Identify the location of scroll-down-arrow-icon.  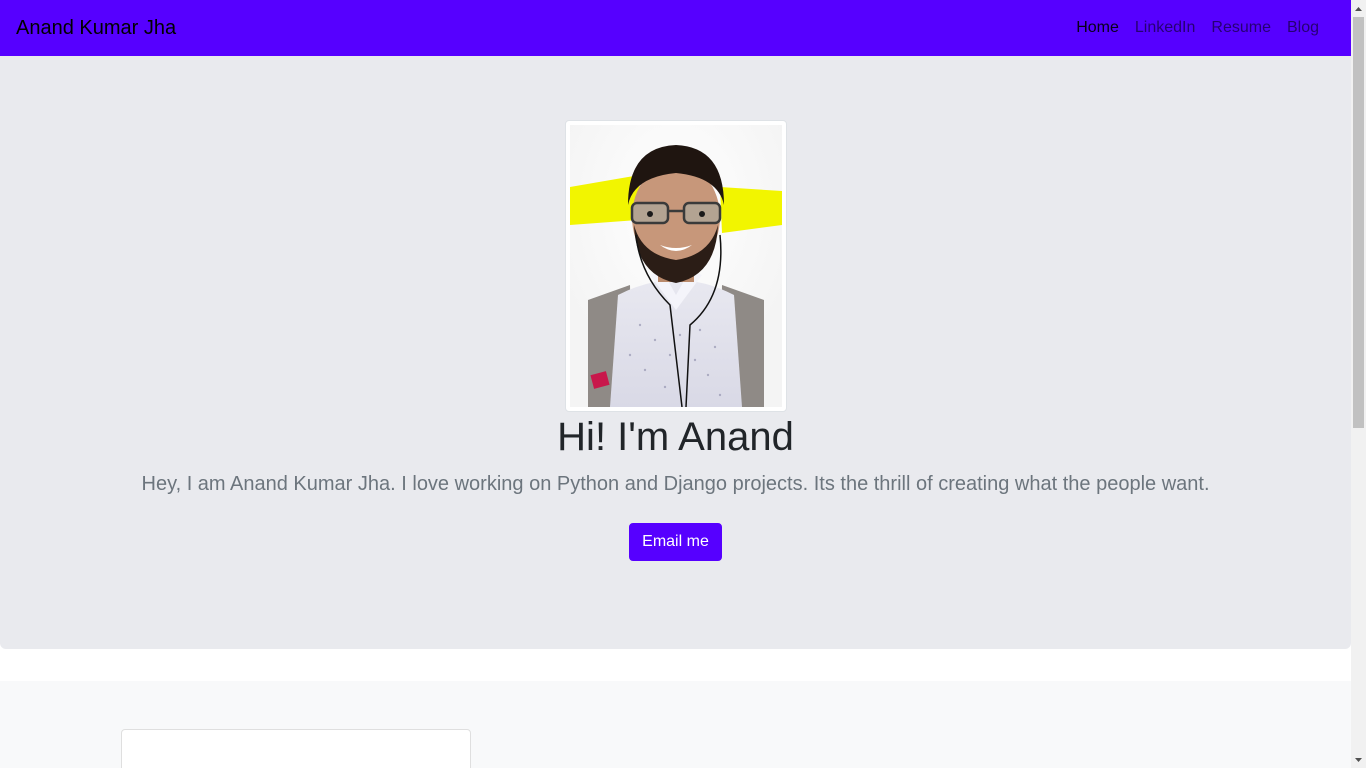
(1358, 759).